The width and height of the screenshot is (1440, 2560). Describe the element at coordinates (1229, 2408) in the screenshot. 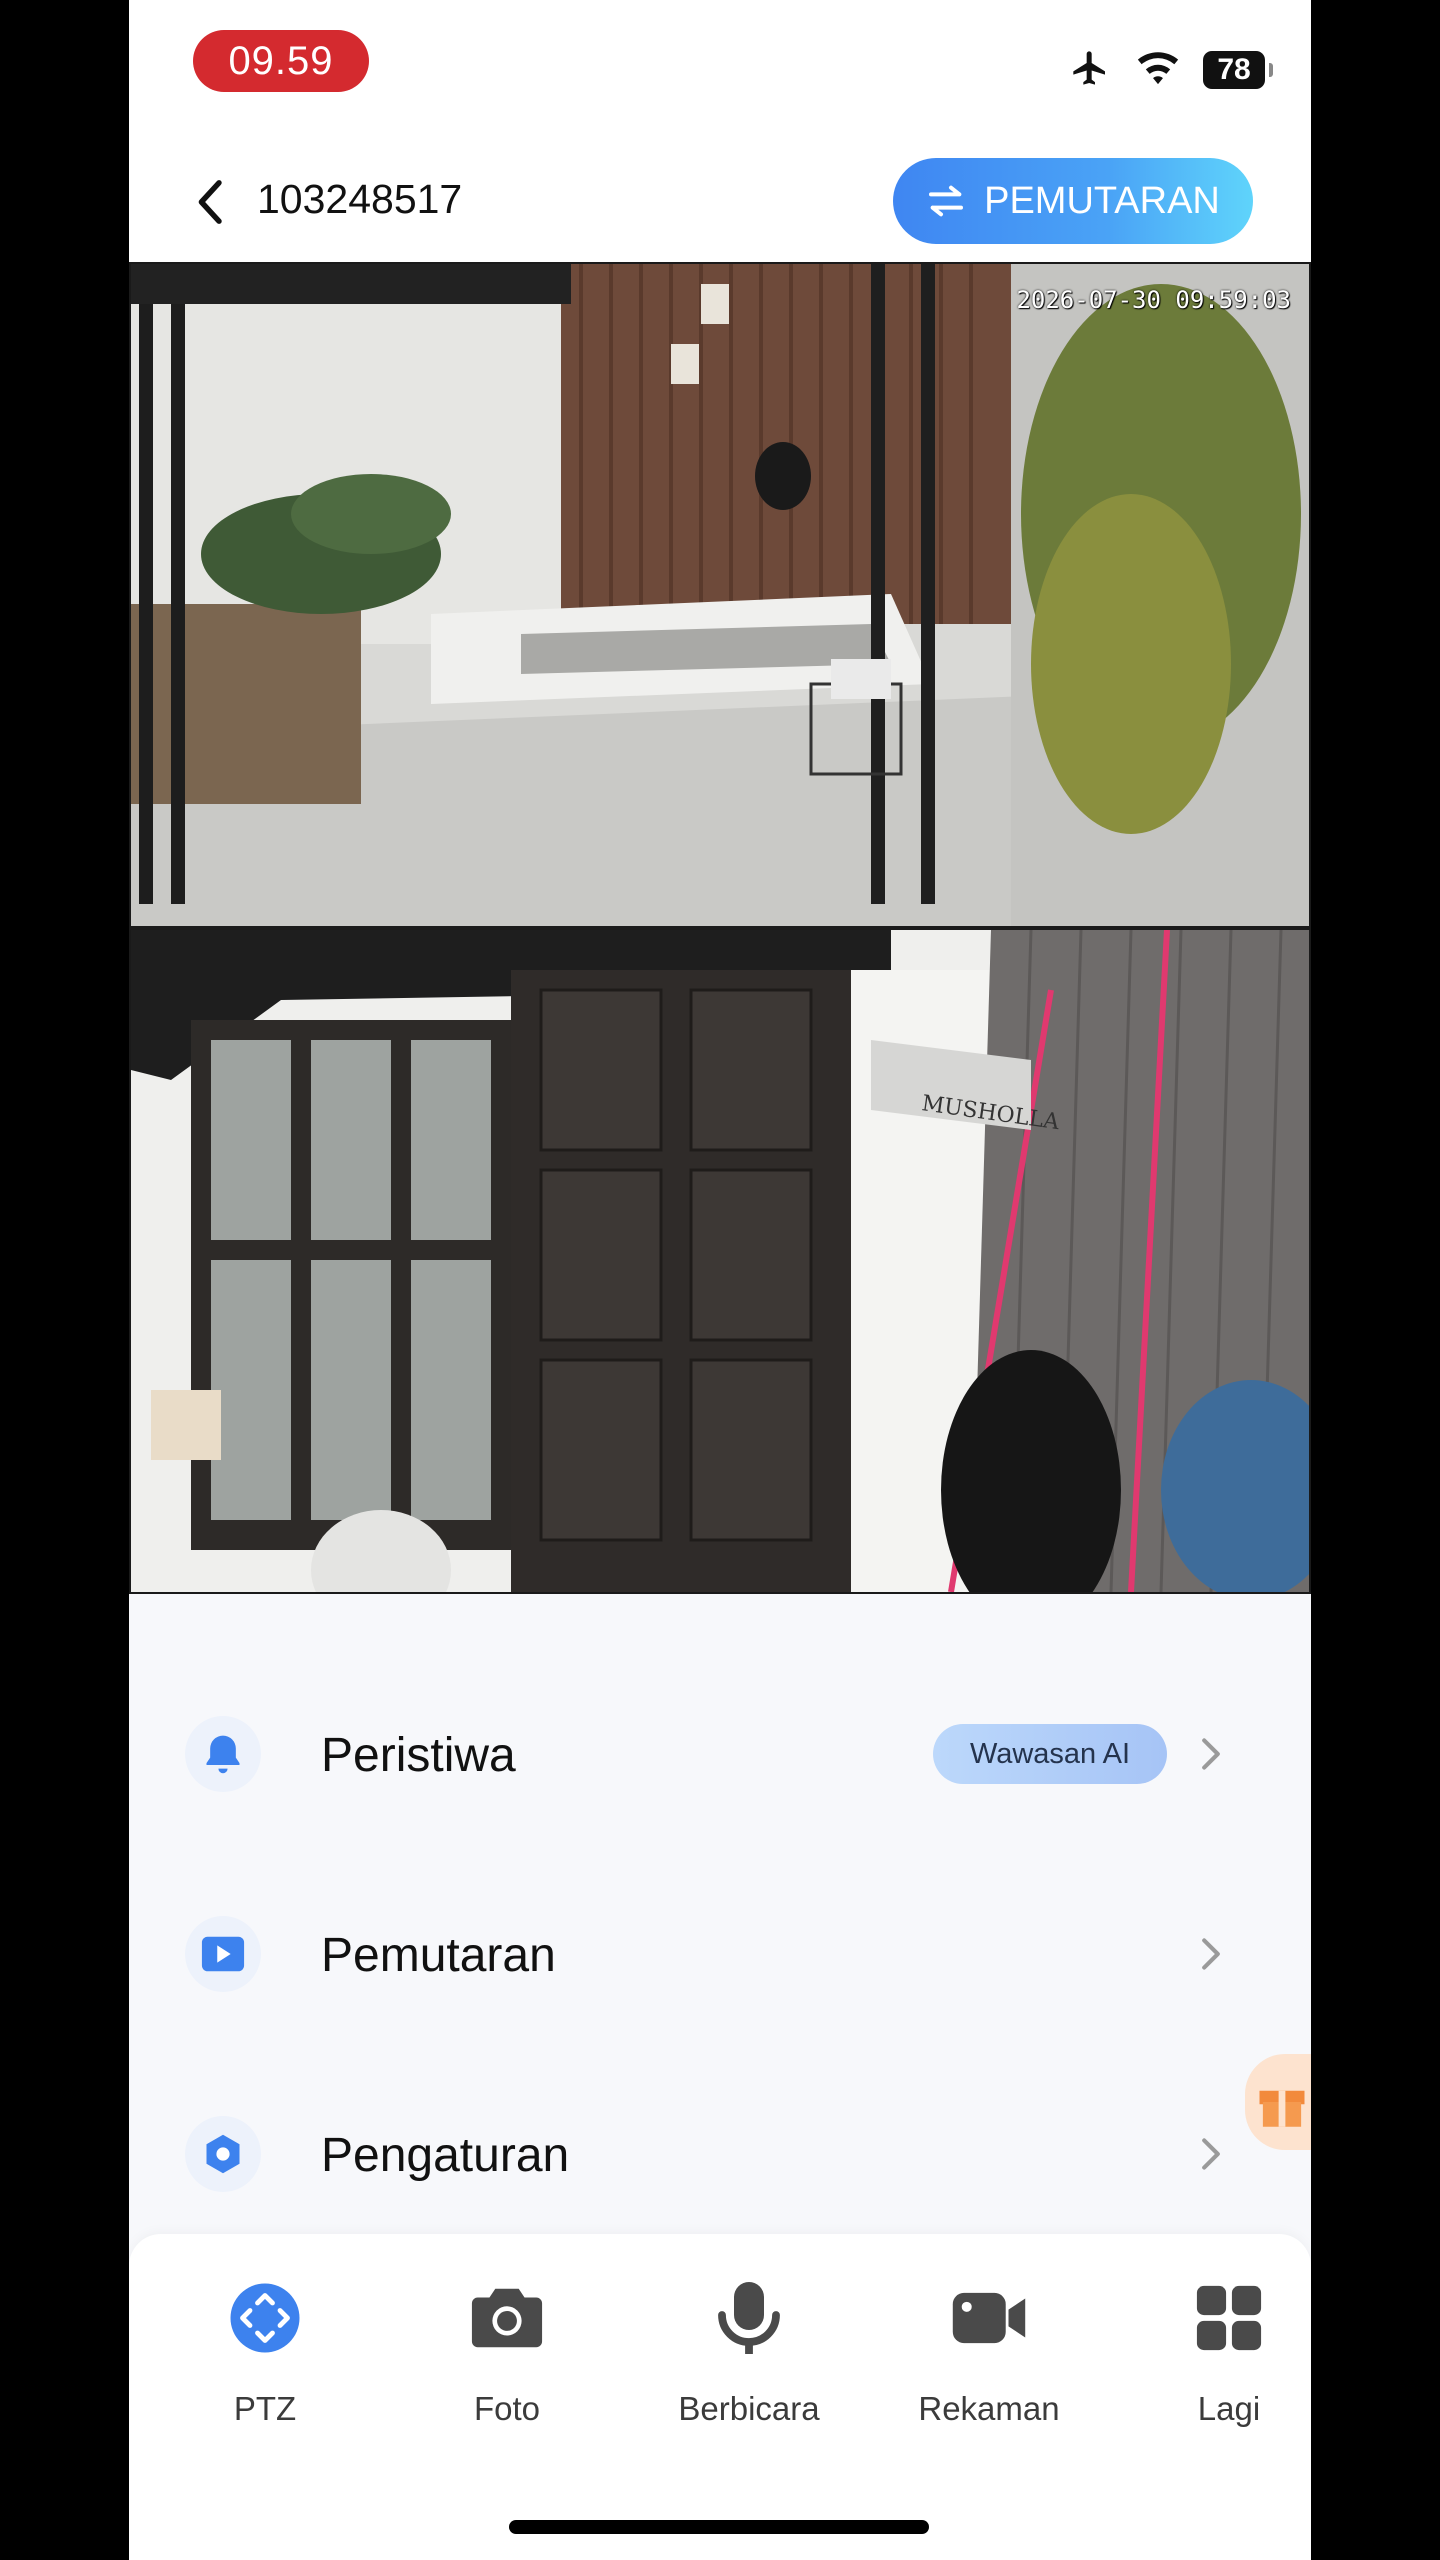

I see `tool-label: Lagi` at that location.